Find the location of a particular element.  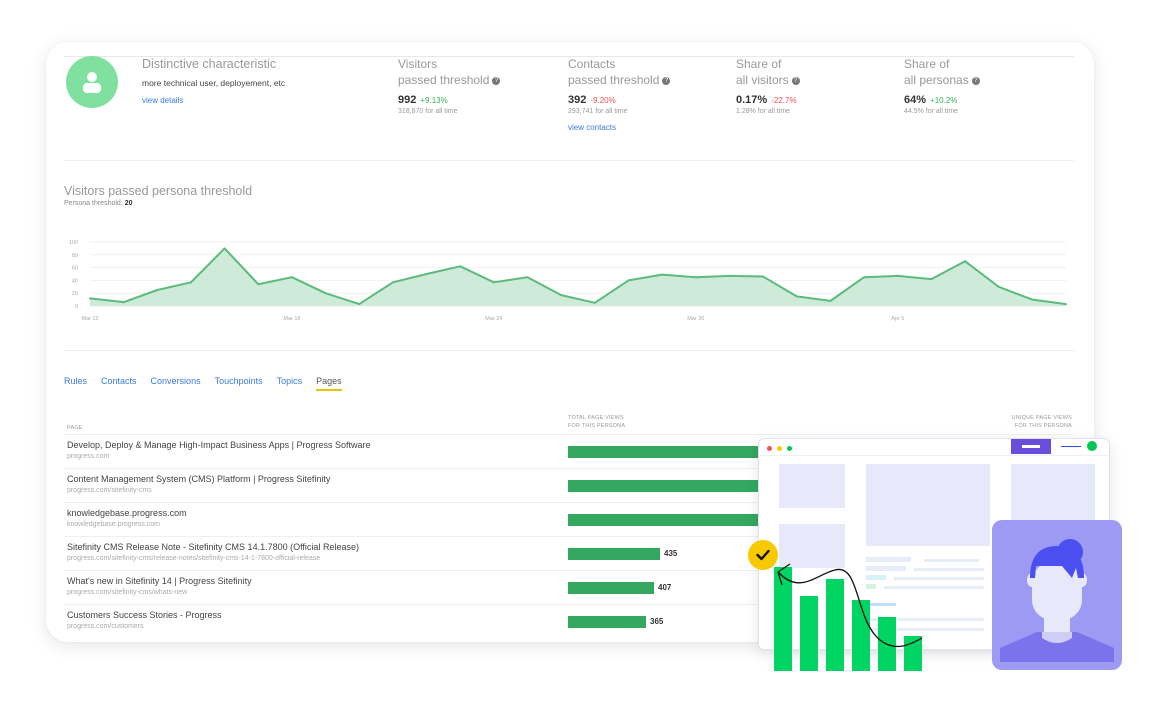

tab-topics: Topics is located at coordinates (290, 383).